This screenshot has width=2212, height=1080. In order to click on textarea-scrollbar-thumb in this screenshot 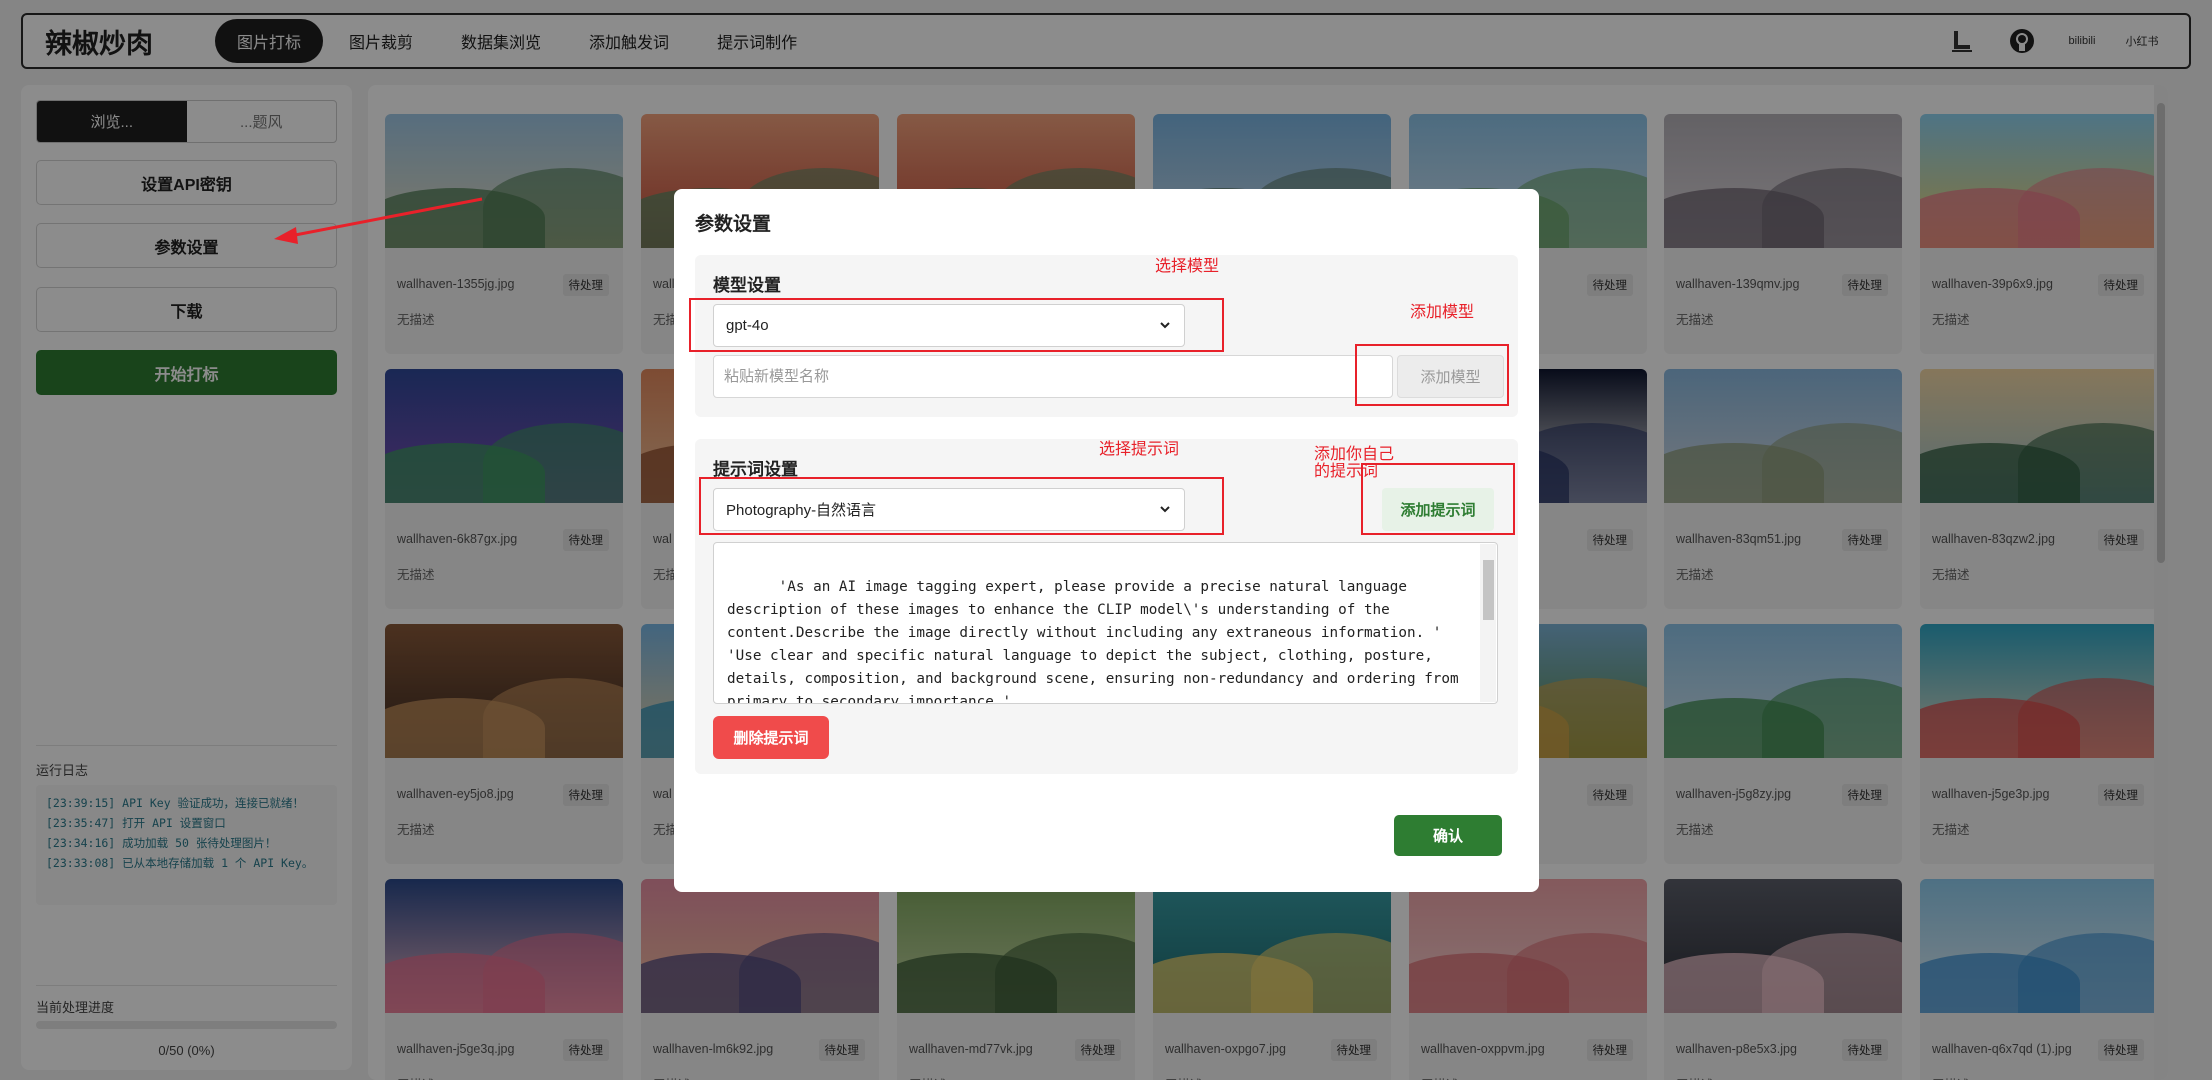, I will do `click(1488, 590)`.